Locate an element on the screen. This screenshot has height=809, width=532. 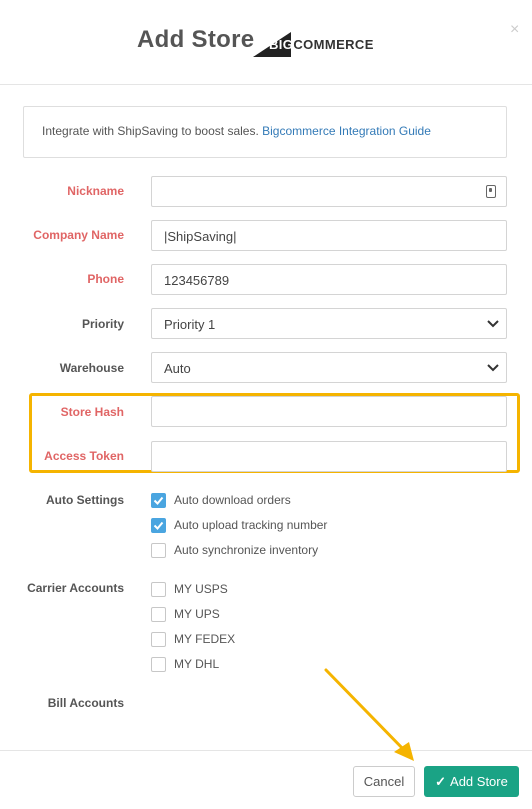
auto-download-orders-label: Auto download orders is located at coordinates (232, 500).